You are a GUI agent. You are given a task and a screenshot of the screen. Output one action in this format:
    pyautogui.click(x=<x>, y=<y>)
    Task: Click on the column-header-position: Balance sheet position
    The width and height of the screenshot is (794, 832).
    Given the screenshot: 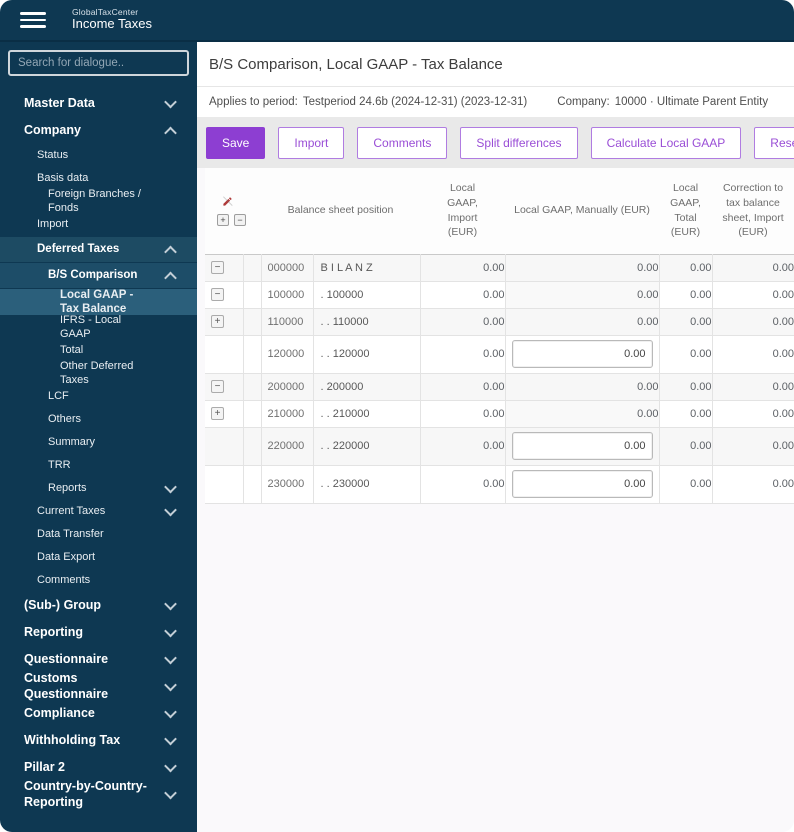 What is the action you would take?
    pyautogui.click(x=340, y=211)
    